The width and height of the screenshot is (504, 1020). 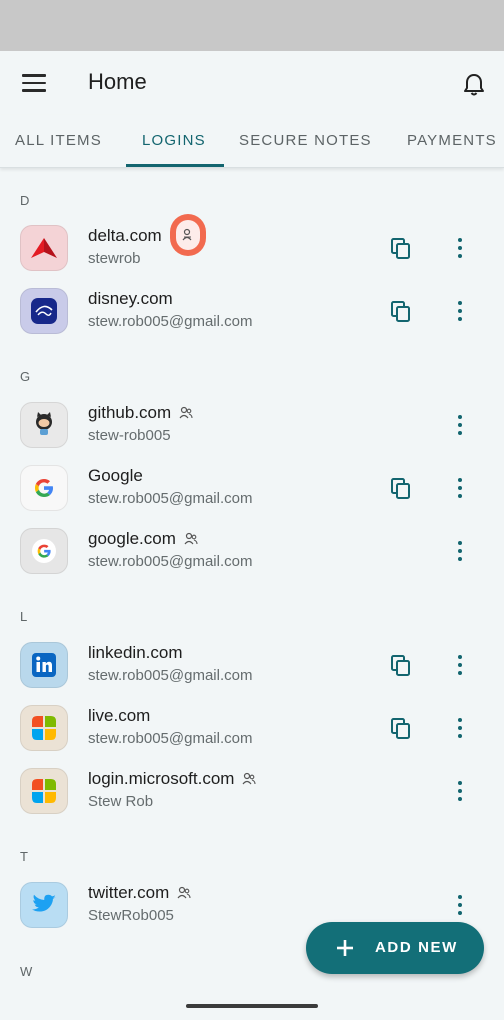 What do you see at coordinates (252, 311) in the screenshot?
I see `list-item-disney: disney.com stew.rob005@gmail.com` at bounding box center [252, 311].